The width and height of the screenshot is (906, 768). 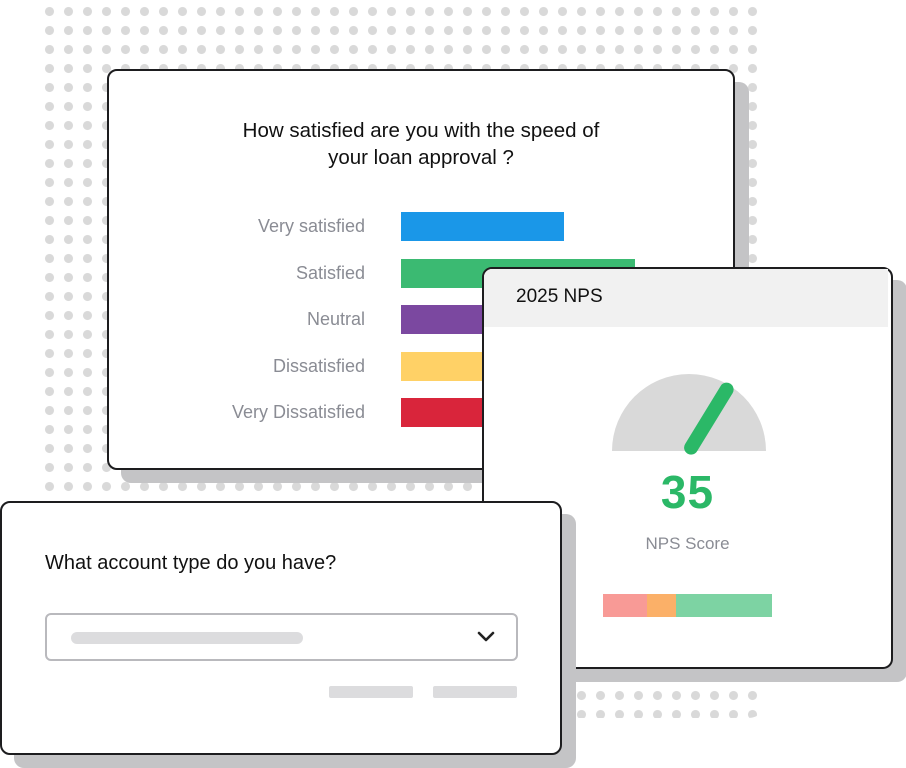 I want to click on survey-option-label: Dissatisfied, so click(x=318, y=365).